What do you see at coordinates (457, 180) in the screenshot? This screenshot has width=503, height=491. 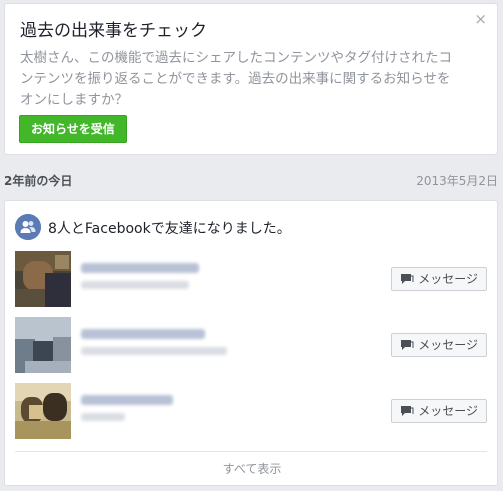 I see `section-date: 2013年5月2日` at bounding box center [457, 180].